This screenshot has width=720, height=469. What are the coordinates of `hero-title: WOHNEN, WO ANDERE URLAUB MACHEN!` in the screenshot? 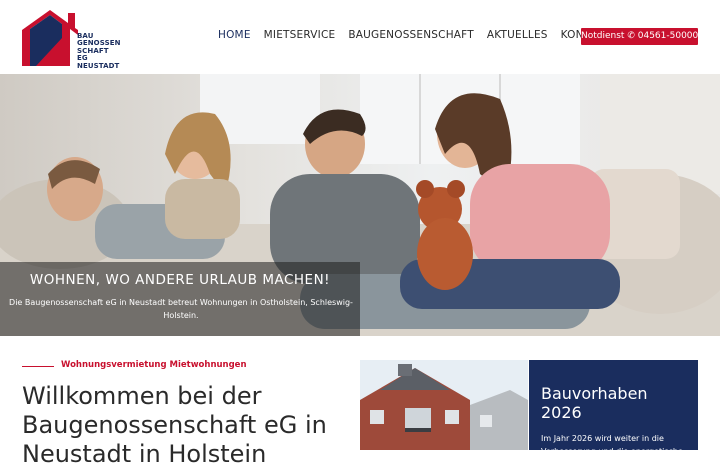 It's located at (180, 280).